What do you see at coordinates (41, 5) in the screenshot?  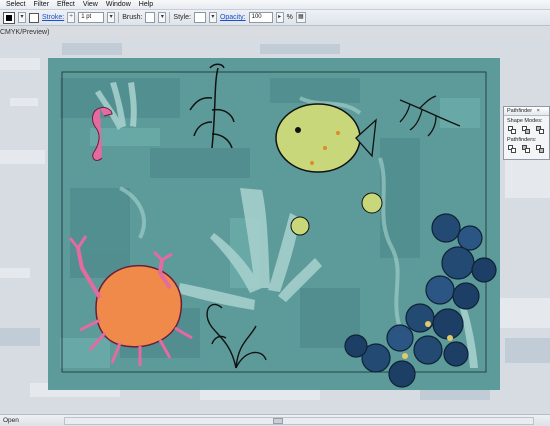 I see `menu-filter: Filter` at bounding box center [41, 5].